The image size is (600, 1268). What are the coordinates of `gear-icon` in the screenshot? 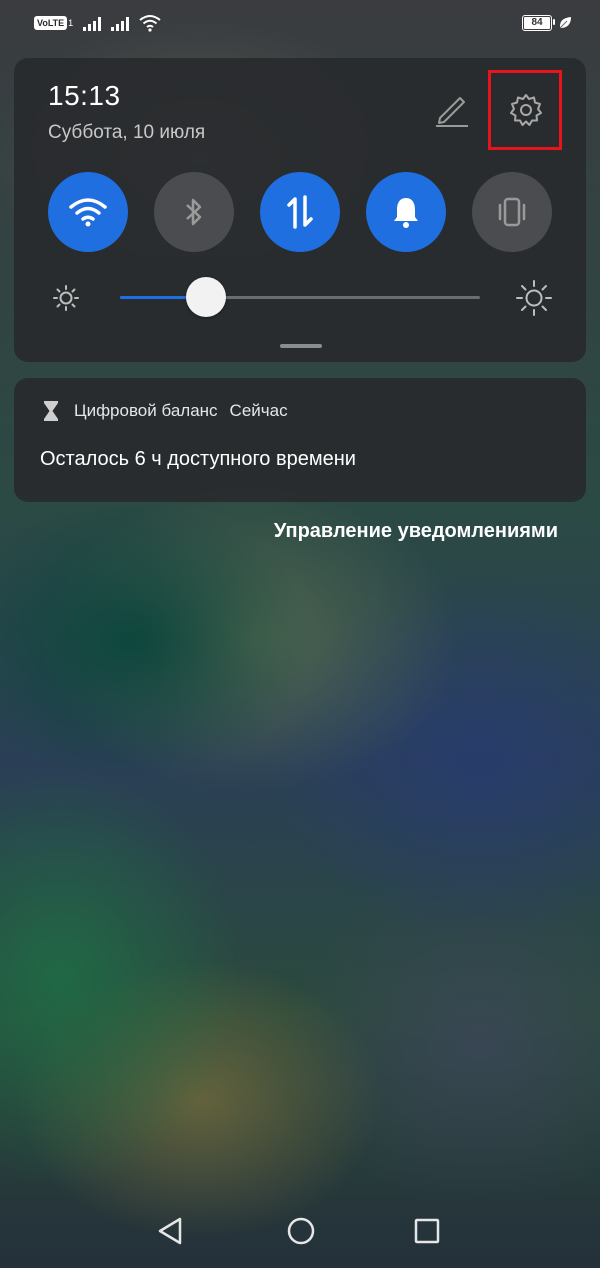 It's located at (526, 110).